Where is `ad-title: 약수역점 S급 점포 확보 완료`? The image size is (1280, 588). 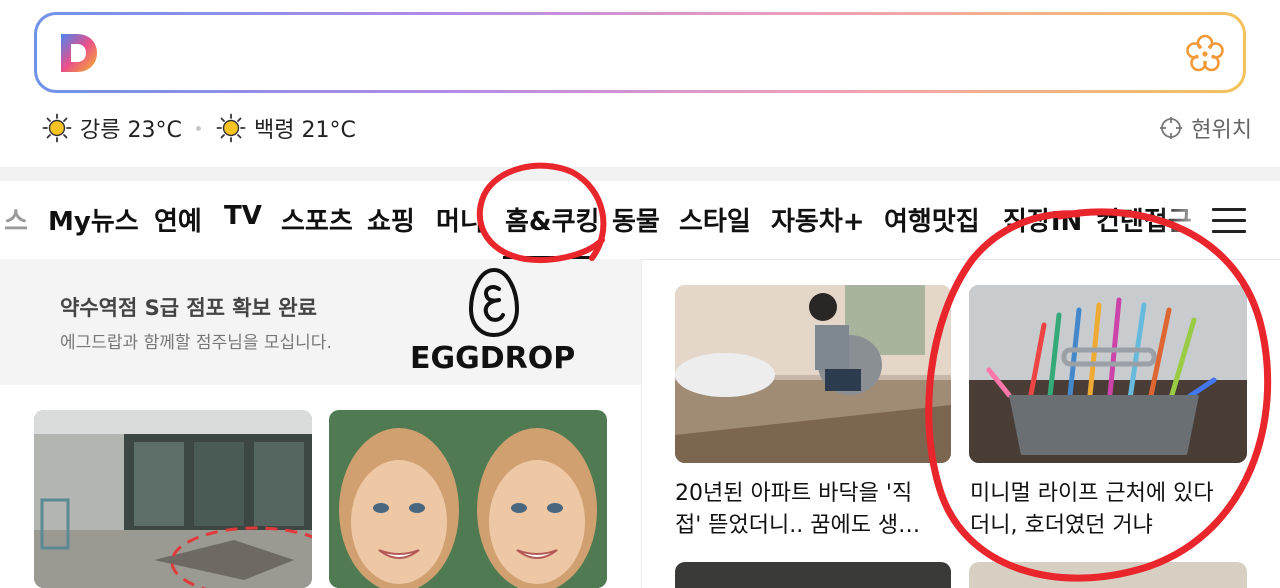
ad-title: 약수역점 S급 점포 확보 완료 is located at coordinates (188, 308).